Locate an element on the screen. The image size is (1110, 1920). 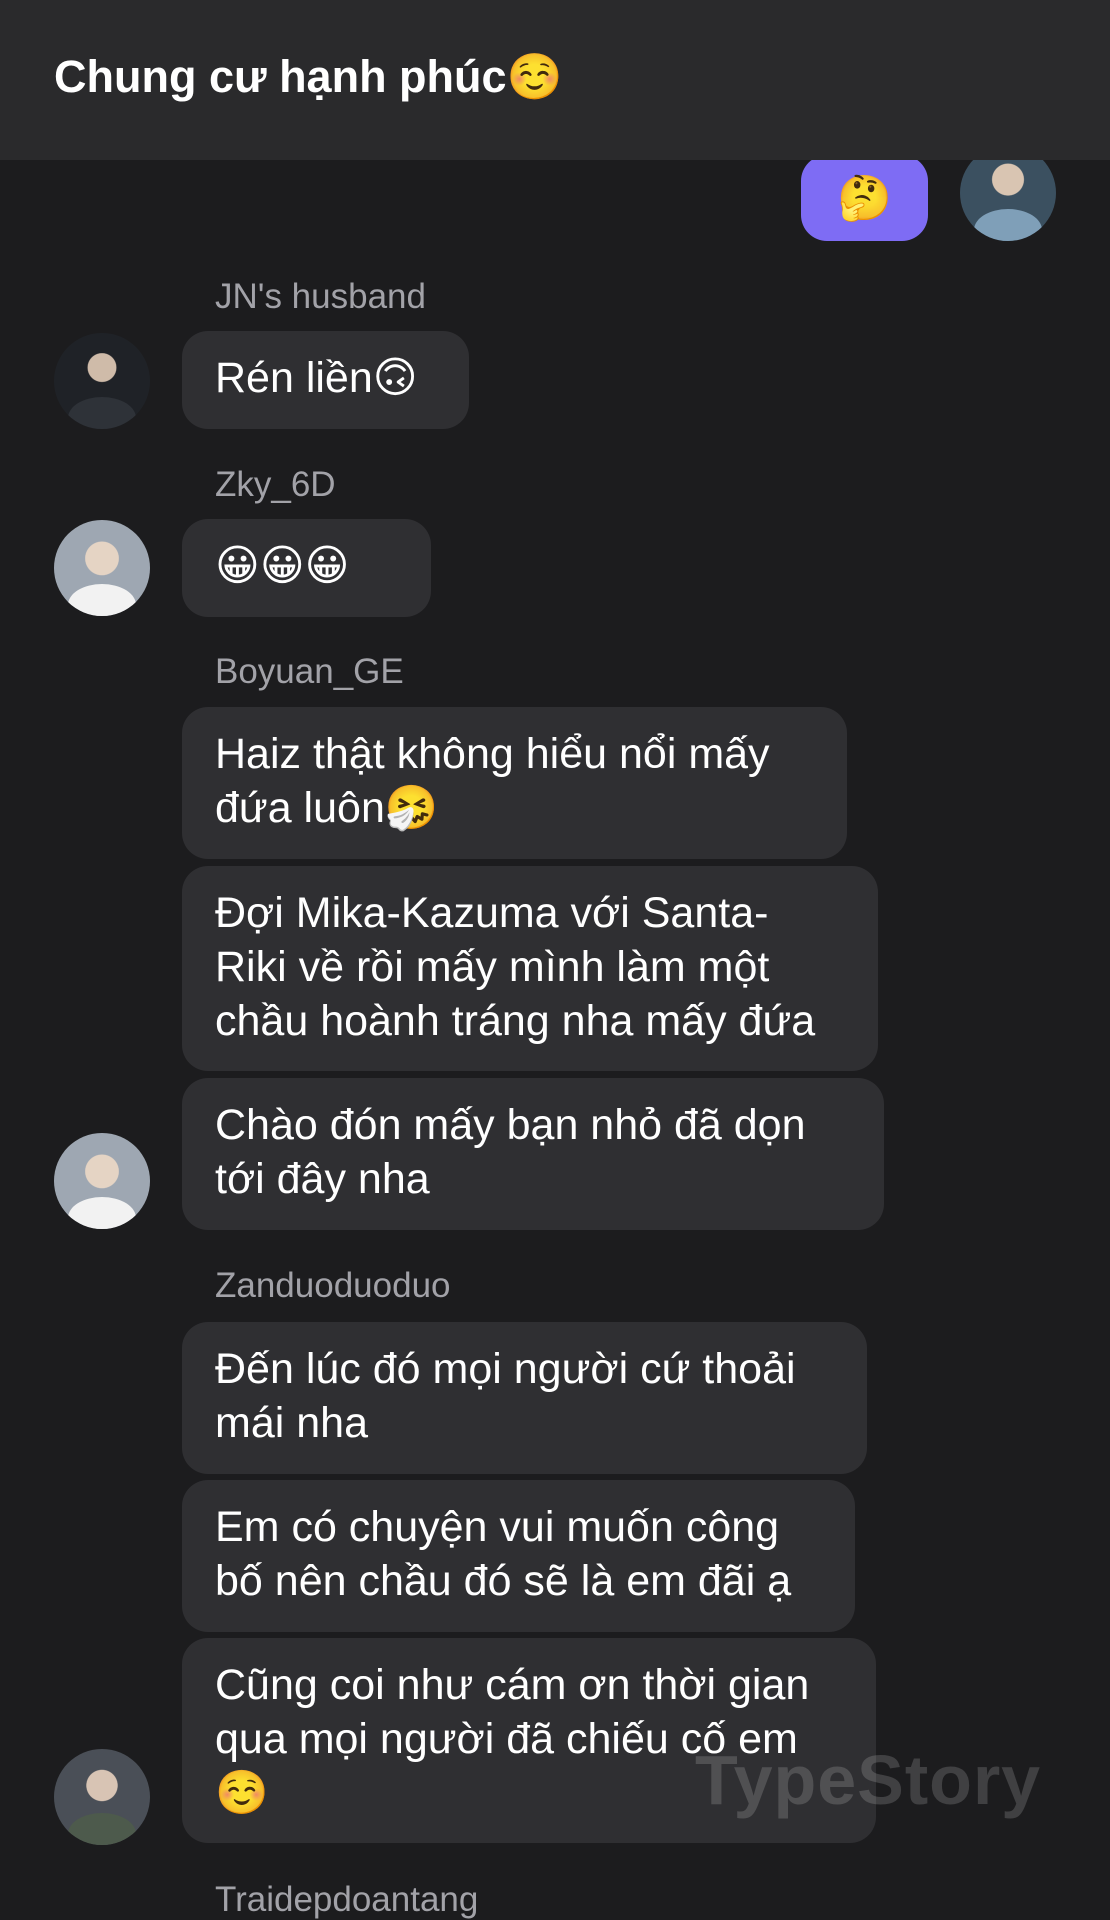
message-bubble: Haiz thật không hiểu nổi mấy đứa luôn🤧 is located at coordinates (514, 783).